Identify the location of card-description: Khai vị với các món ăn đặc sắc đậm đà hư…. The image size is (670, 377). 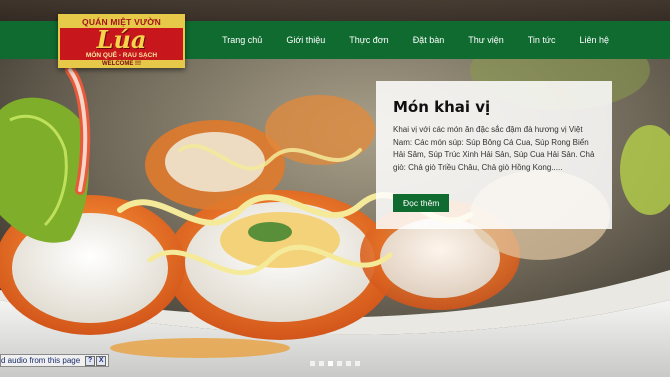
(494, 148).